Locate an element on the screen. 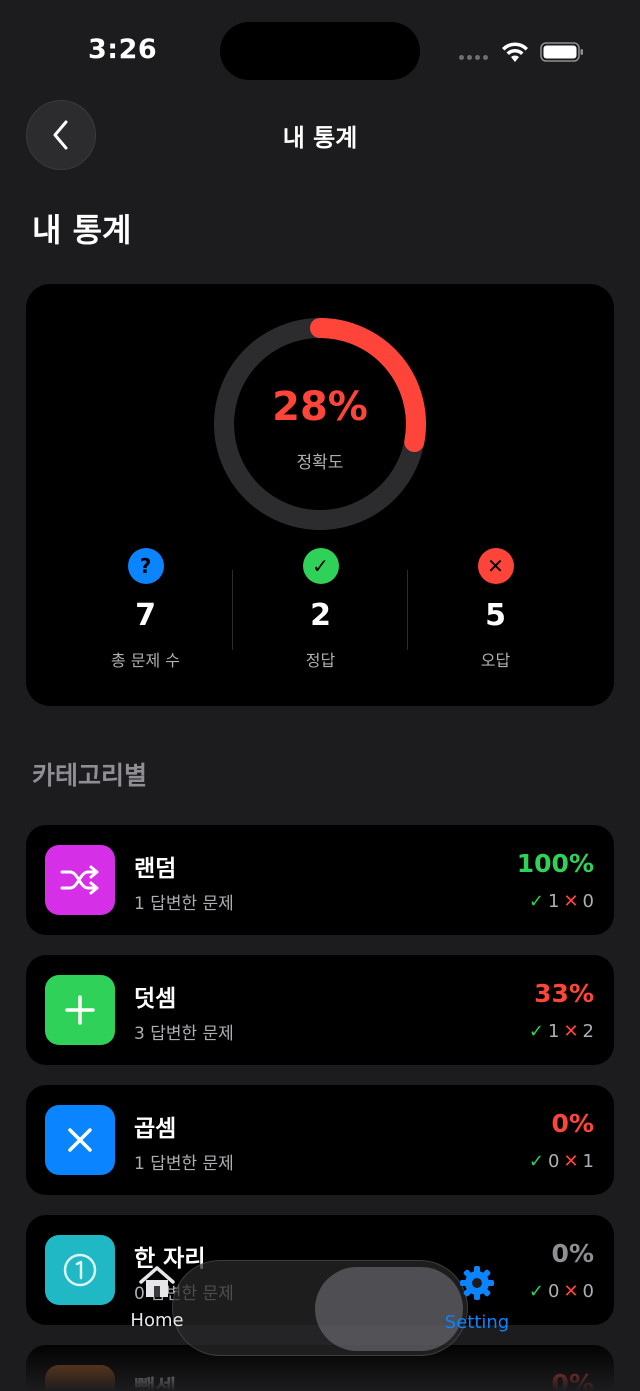 This screenshot has height=1391, width=640. category-percent: 33% is located at coordinates (564, 993).